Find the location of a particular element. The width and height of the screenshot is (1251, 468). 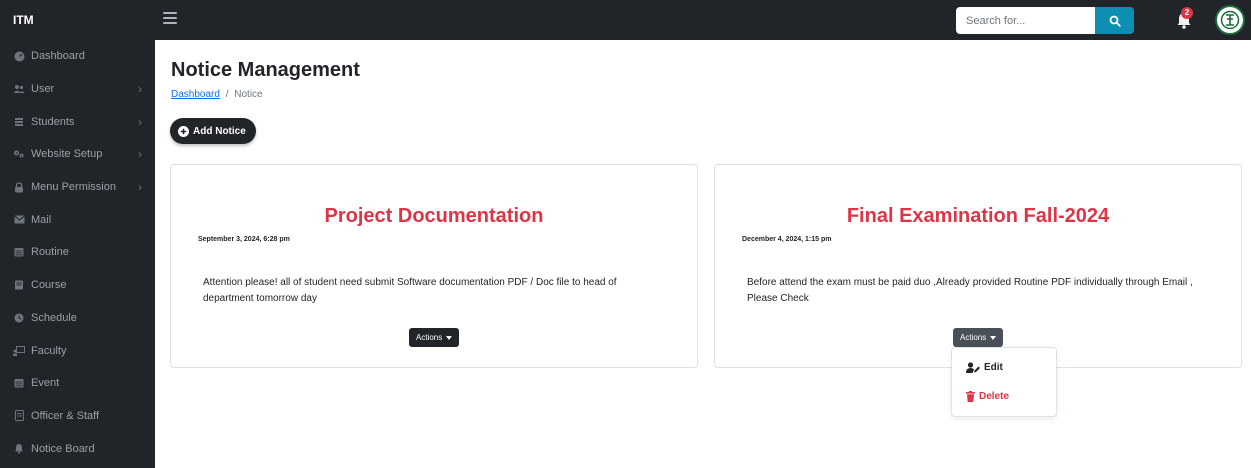

plus-circle-icon is located at coordinates (183, 131).